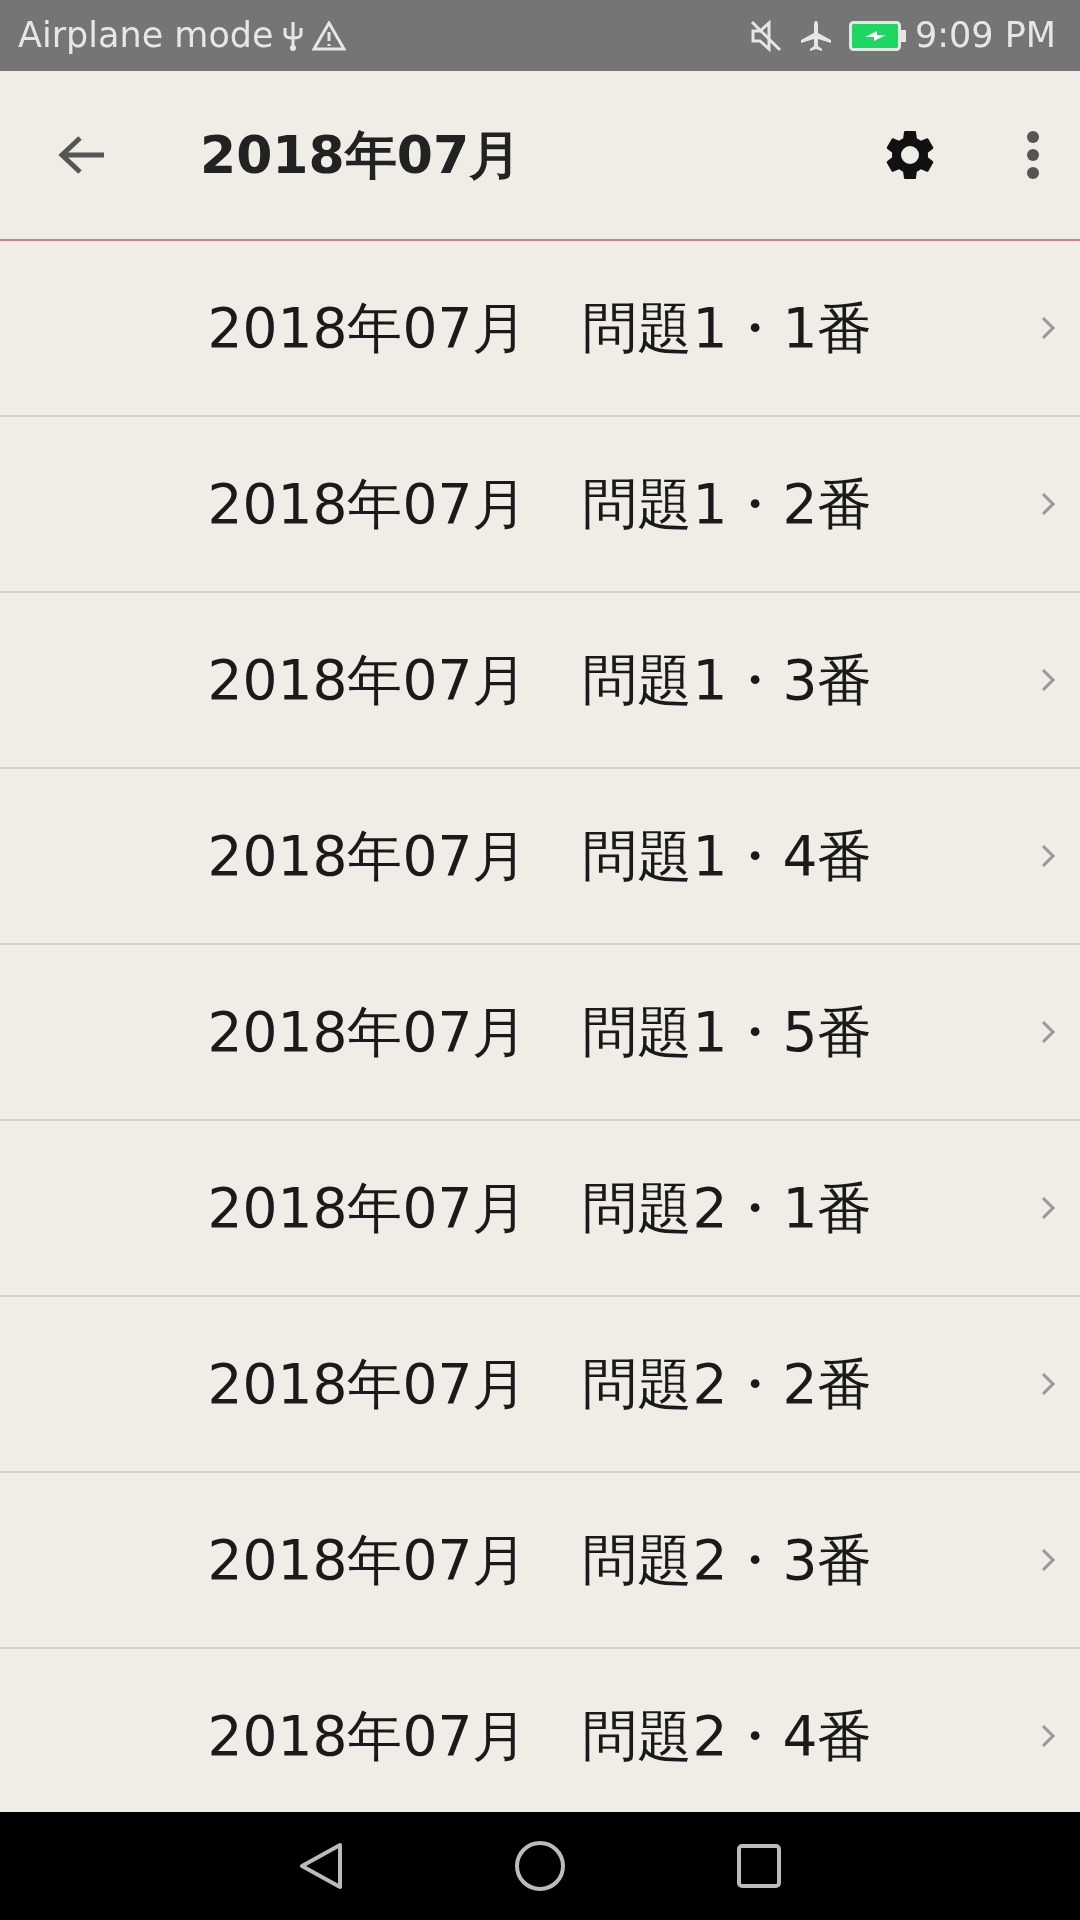  I want to click on more-options-button, so click(1033, 155).